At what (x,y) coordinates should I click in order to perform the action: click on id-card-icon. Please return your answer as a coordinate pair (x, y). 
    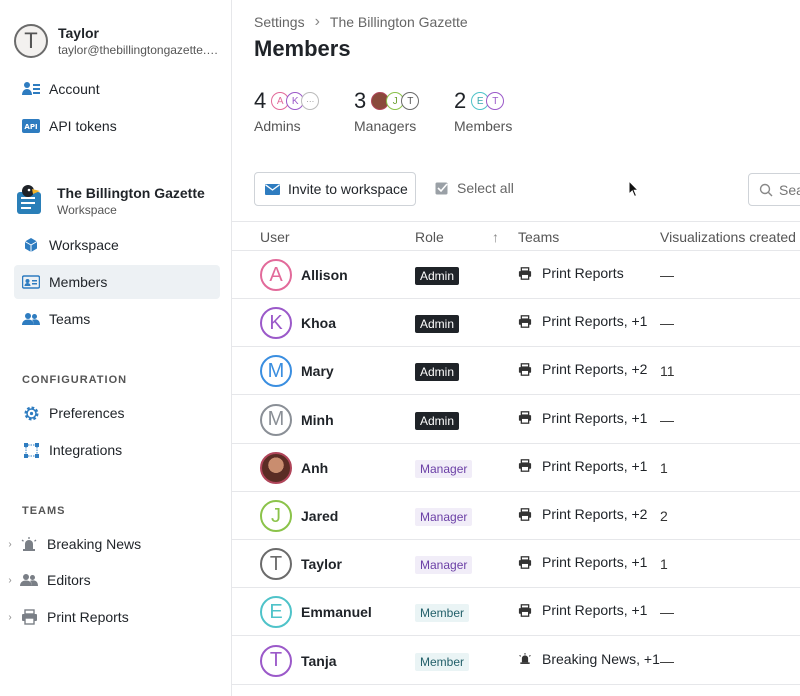
    Looking at the image, I should click on (31, 282).